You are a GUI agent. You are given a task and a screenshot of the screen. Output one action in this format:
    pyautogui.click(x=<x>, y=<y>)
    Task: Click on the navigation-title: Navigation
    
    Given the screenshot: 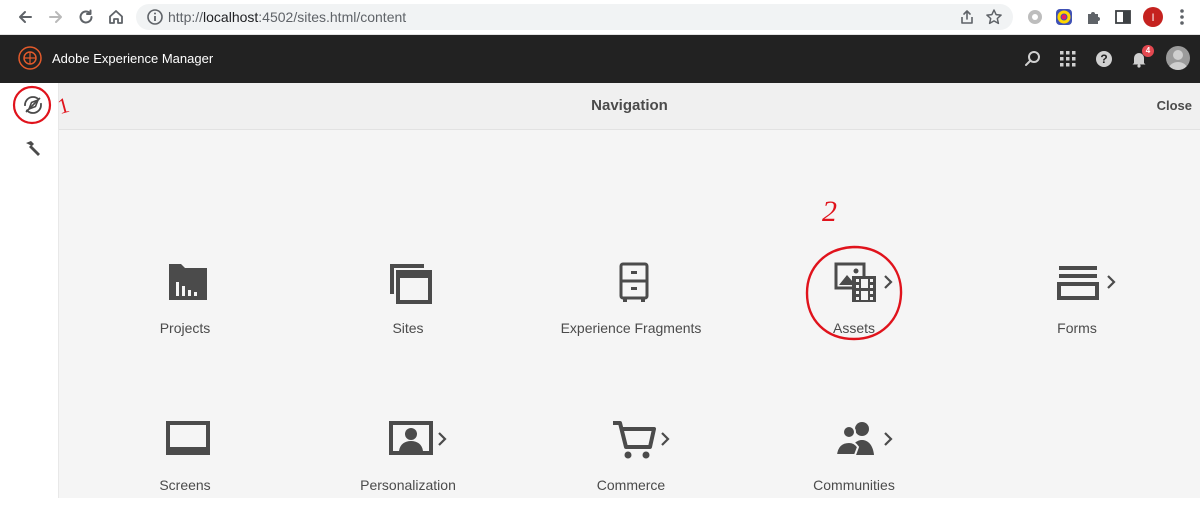 What is the action you would take?
    pyautogui.click(x=629, y=105)
    